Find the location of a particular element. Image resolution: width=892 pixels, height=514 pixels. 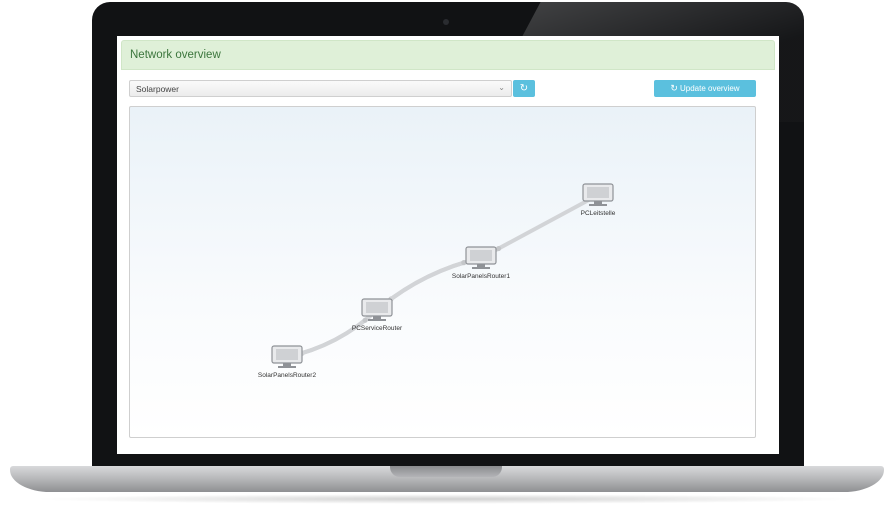

panel-header: Network overview is located at coordinates (448, 55).